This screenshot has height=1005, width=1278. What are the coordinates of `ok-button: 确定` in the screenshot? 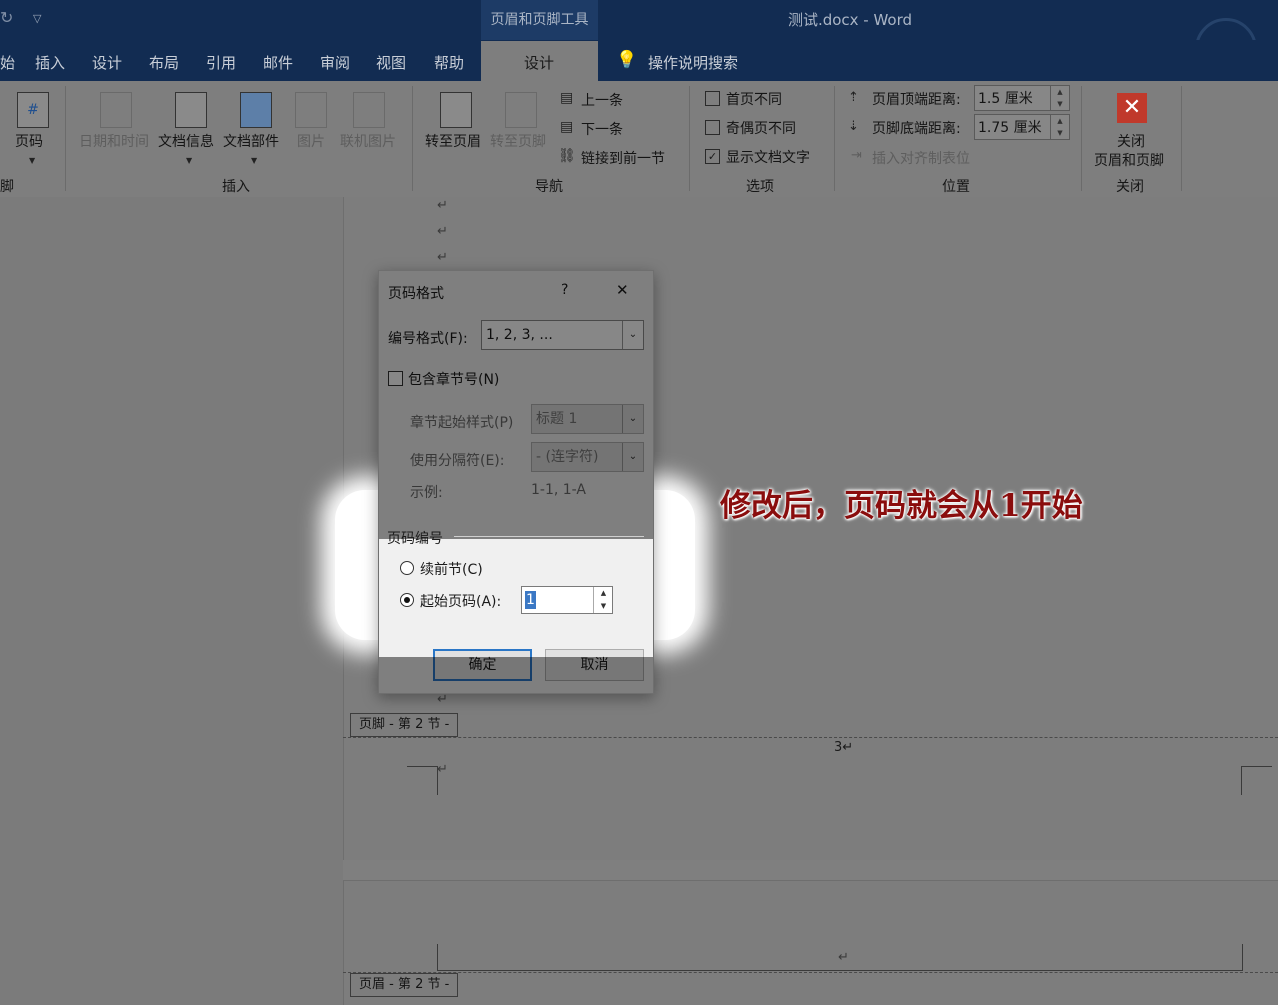 It's located at (482, 665).